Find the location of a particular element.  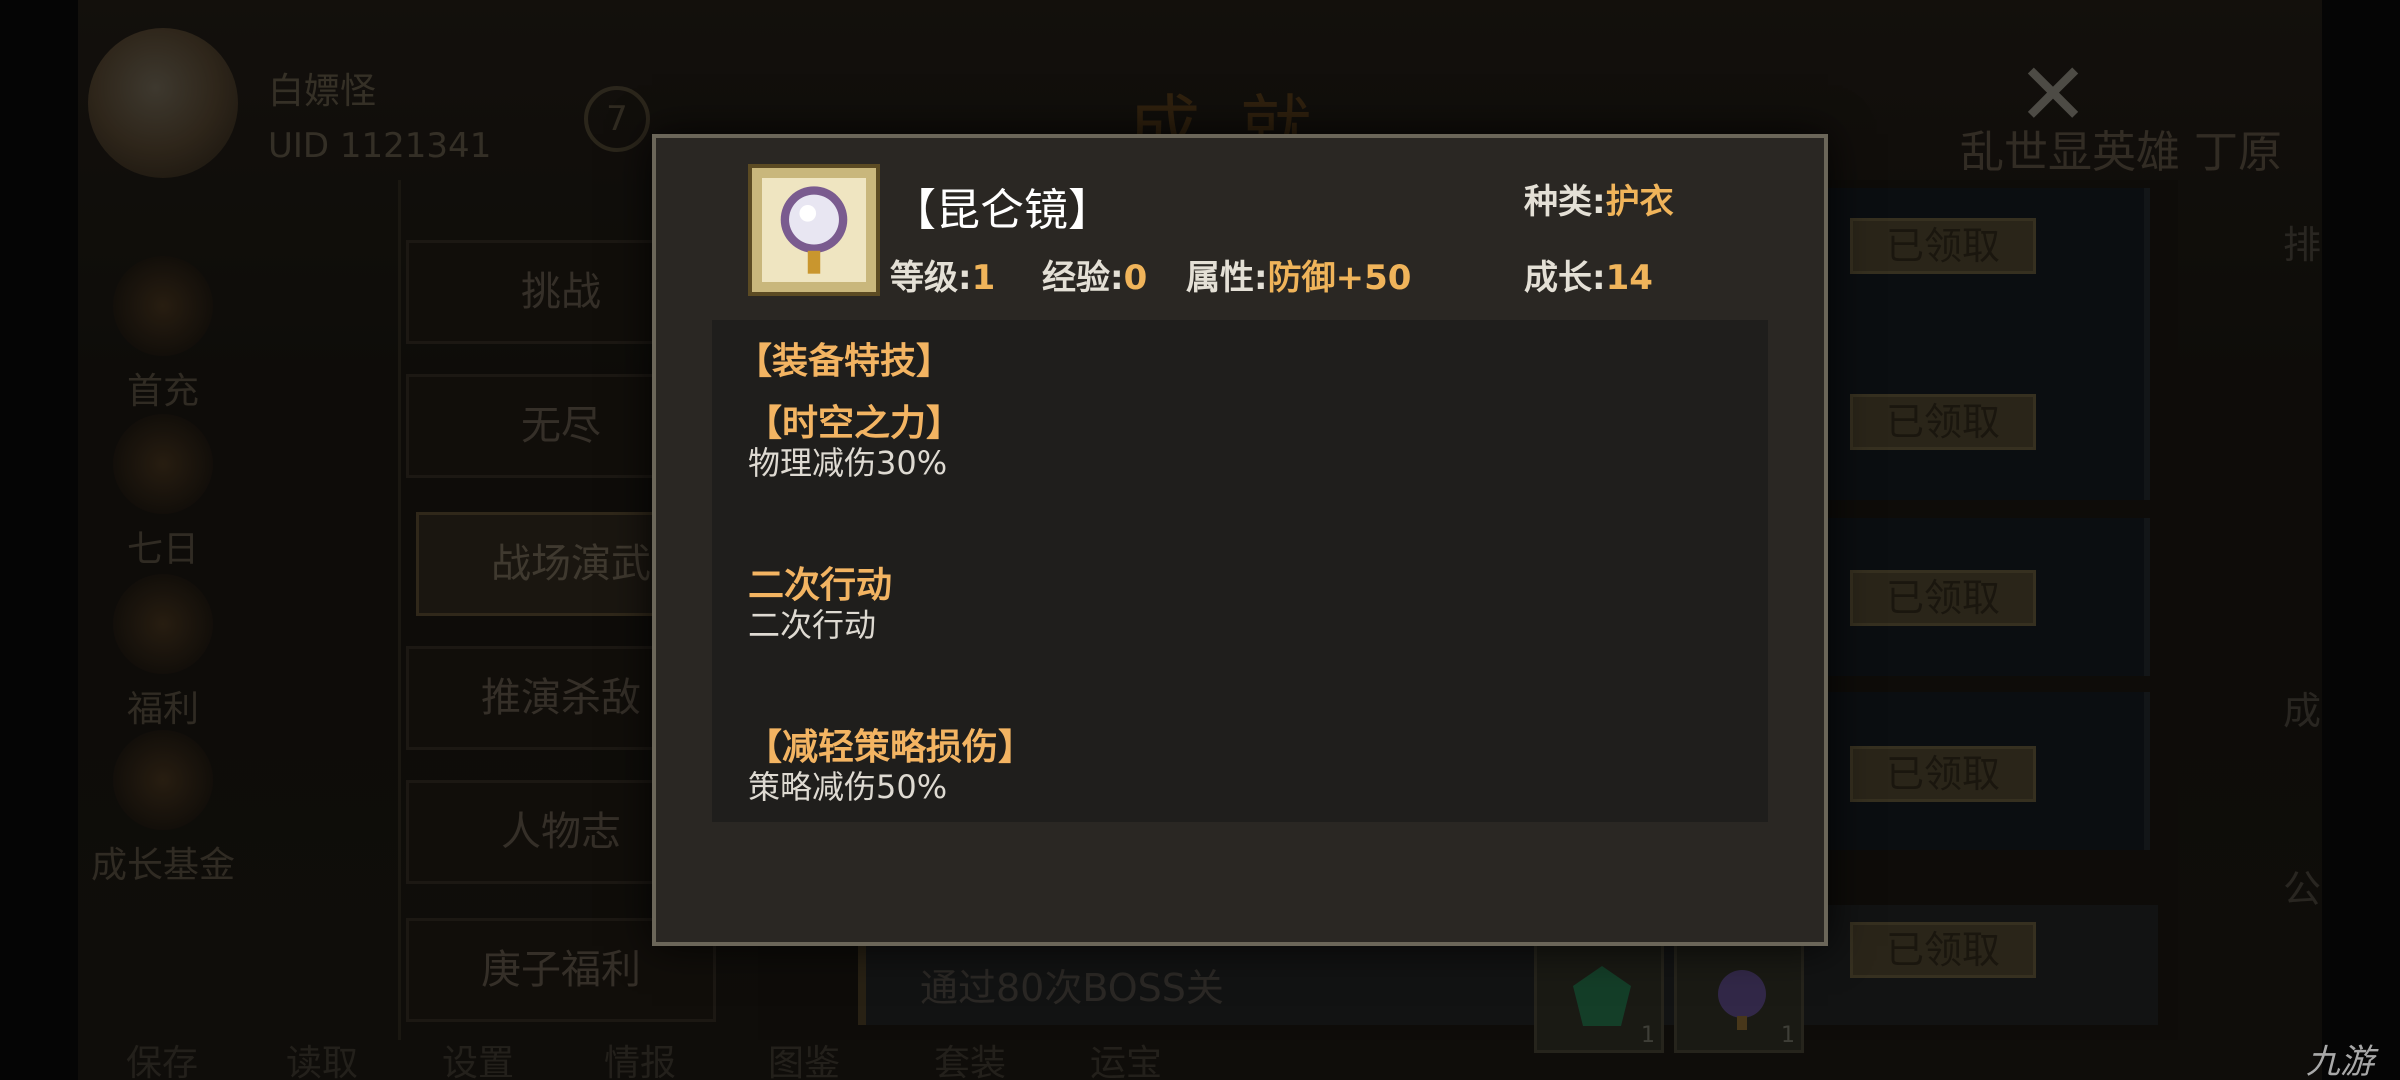

player-name: 白嫖怪 is located at coordinates (322, 91).